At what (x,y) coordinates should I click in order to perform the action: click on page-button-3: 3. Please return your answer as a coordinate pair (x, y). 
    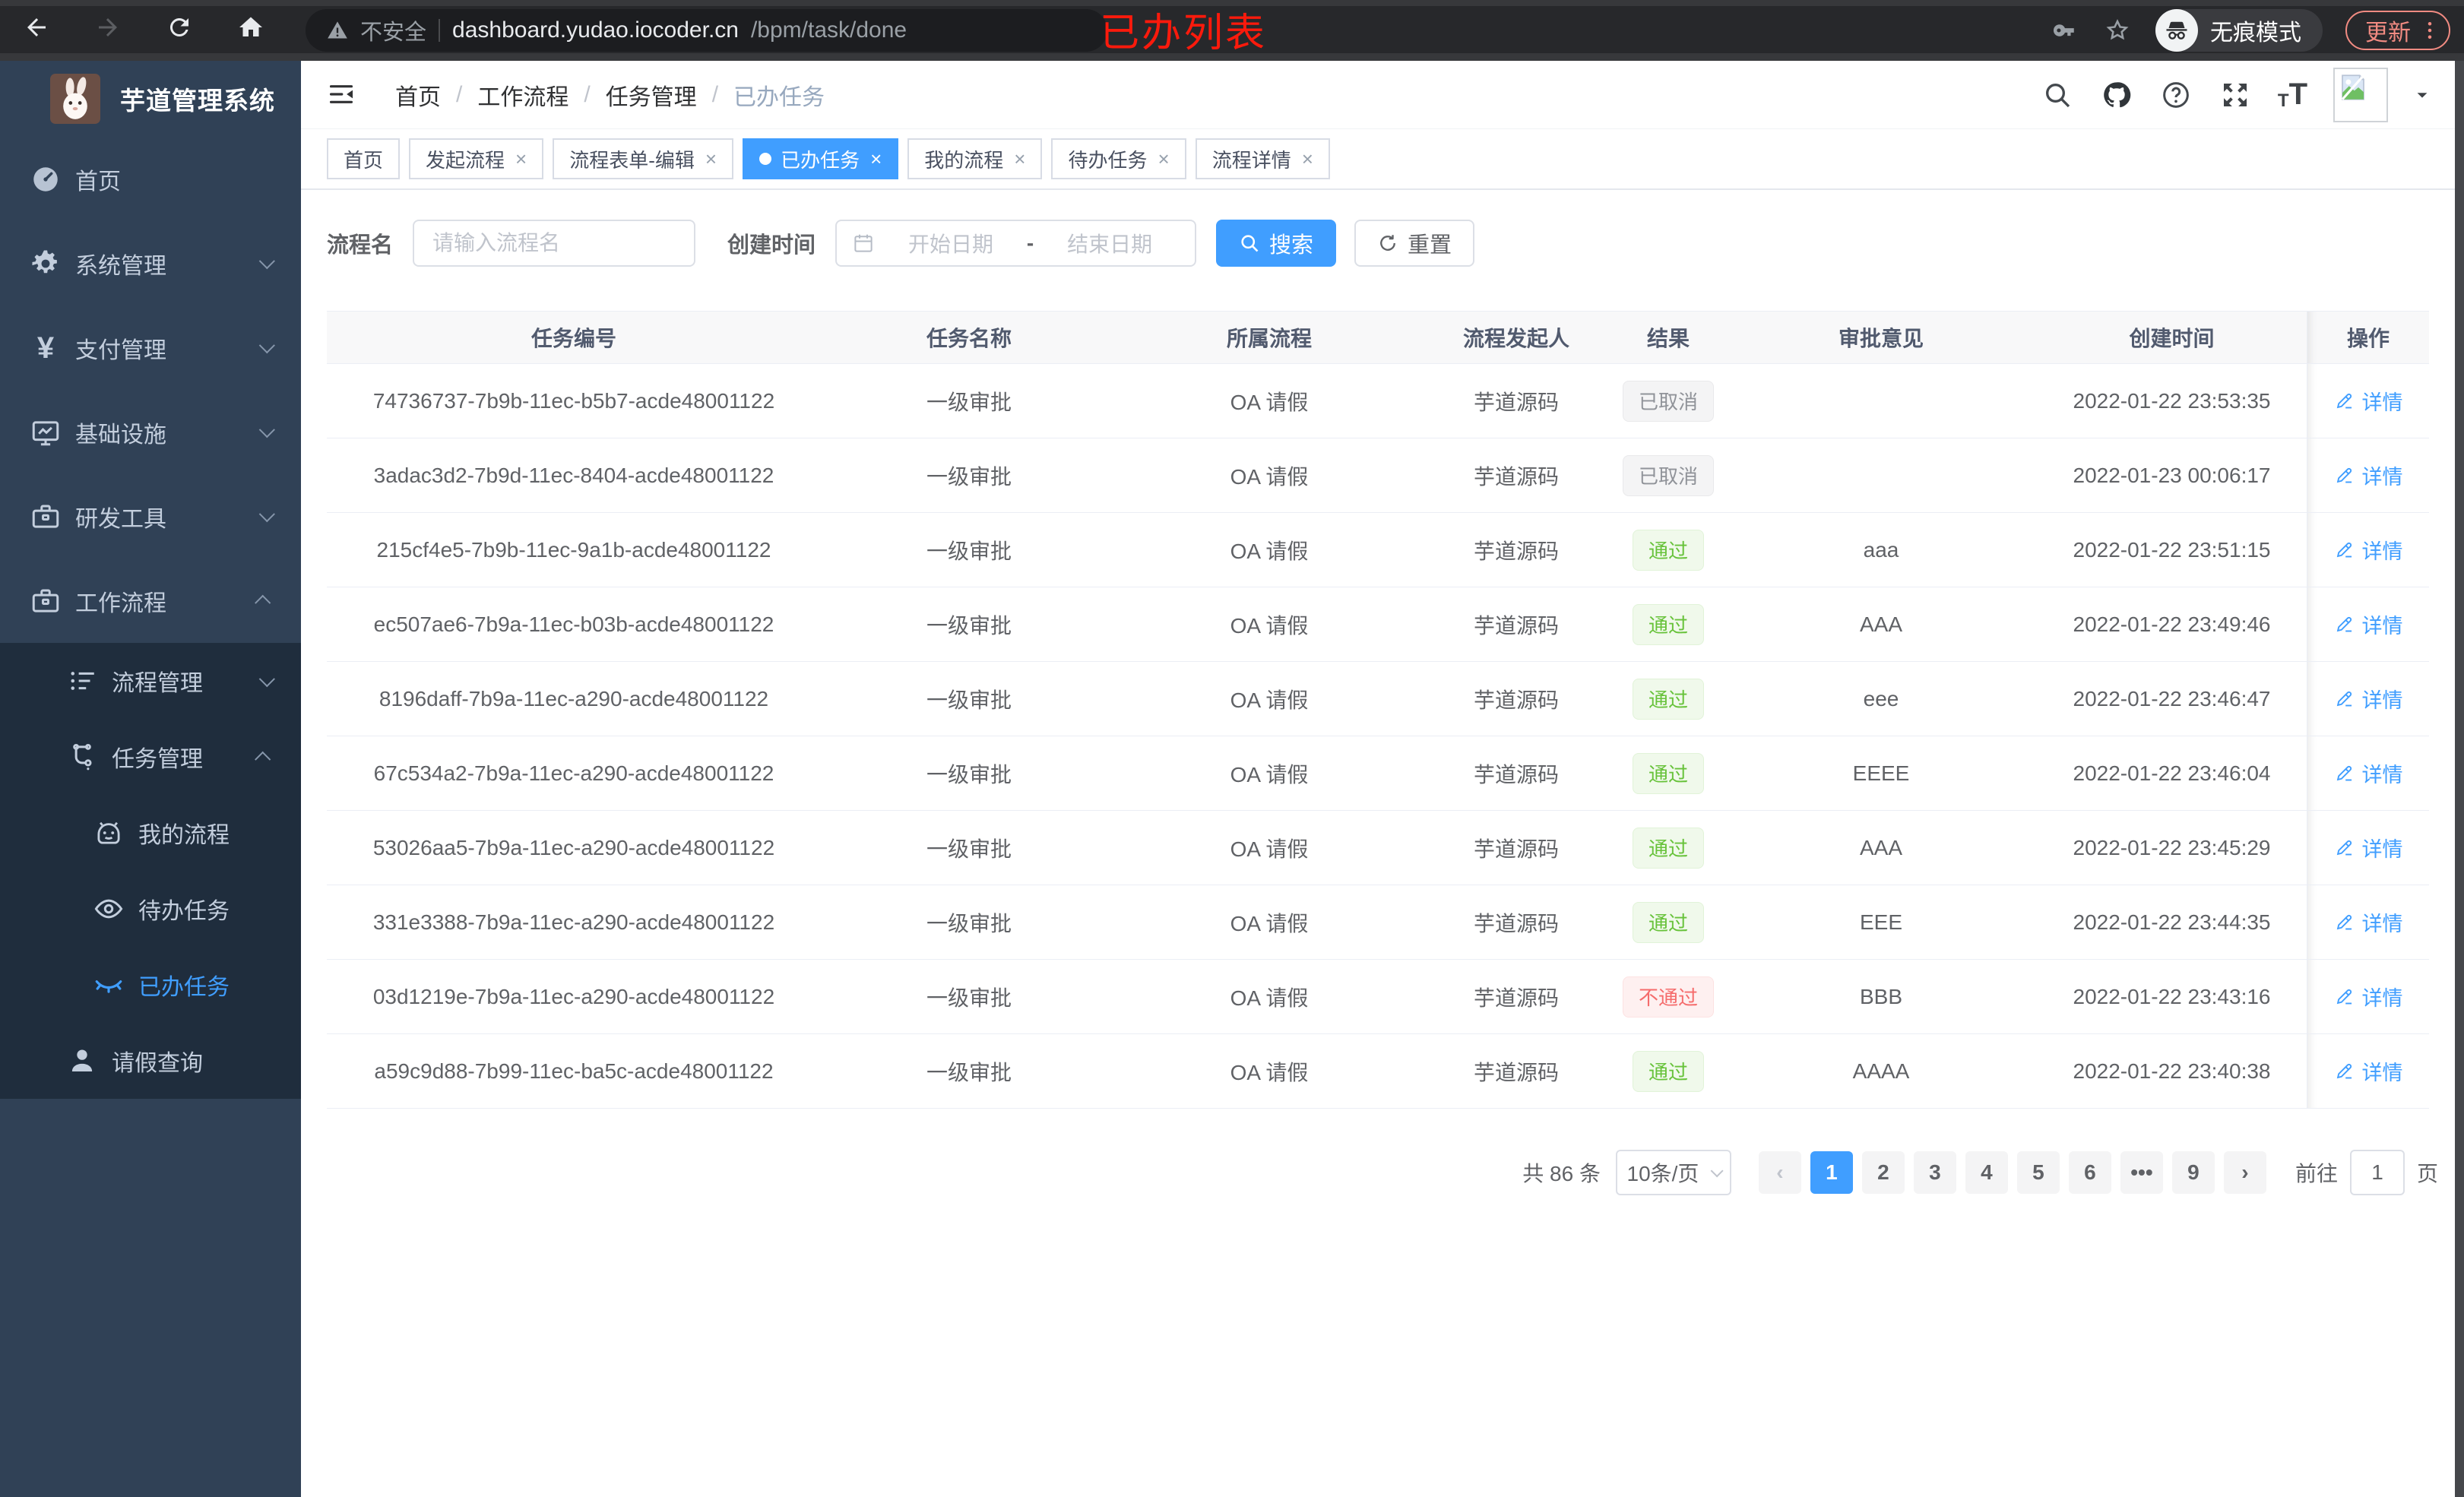
    Looking at the image, I should click on (1934, 1172).